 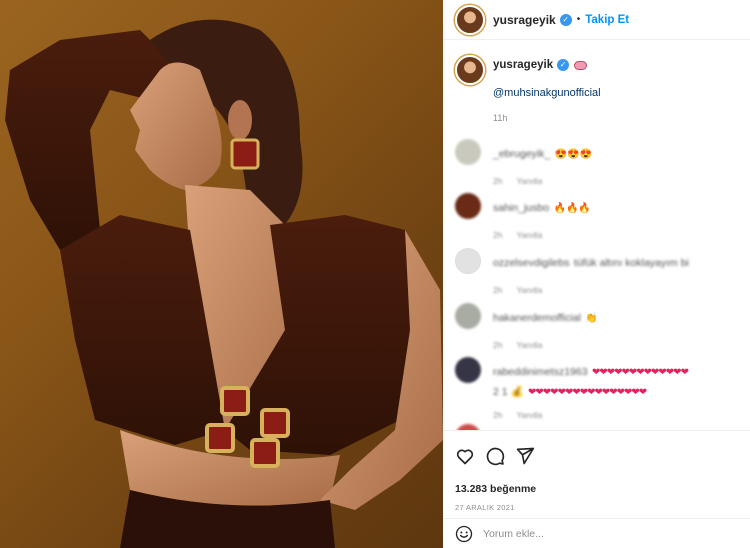 What do you see at coordinates (537, 318) in the screenshot?
I see `comment-username: hakanerdemofficial` at bounding box center [537, 318].